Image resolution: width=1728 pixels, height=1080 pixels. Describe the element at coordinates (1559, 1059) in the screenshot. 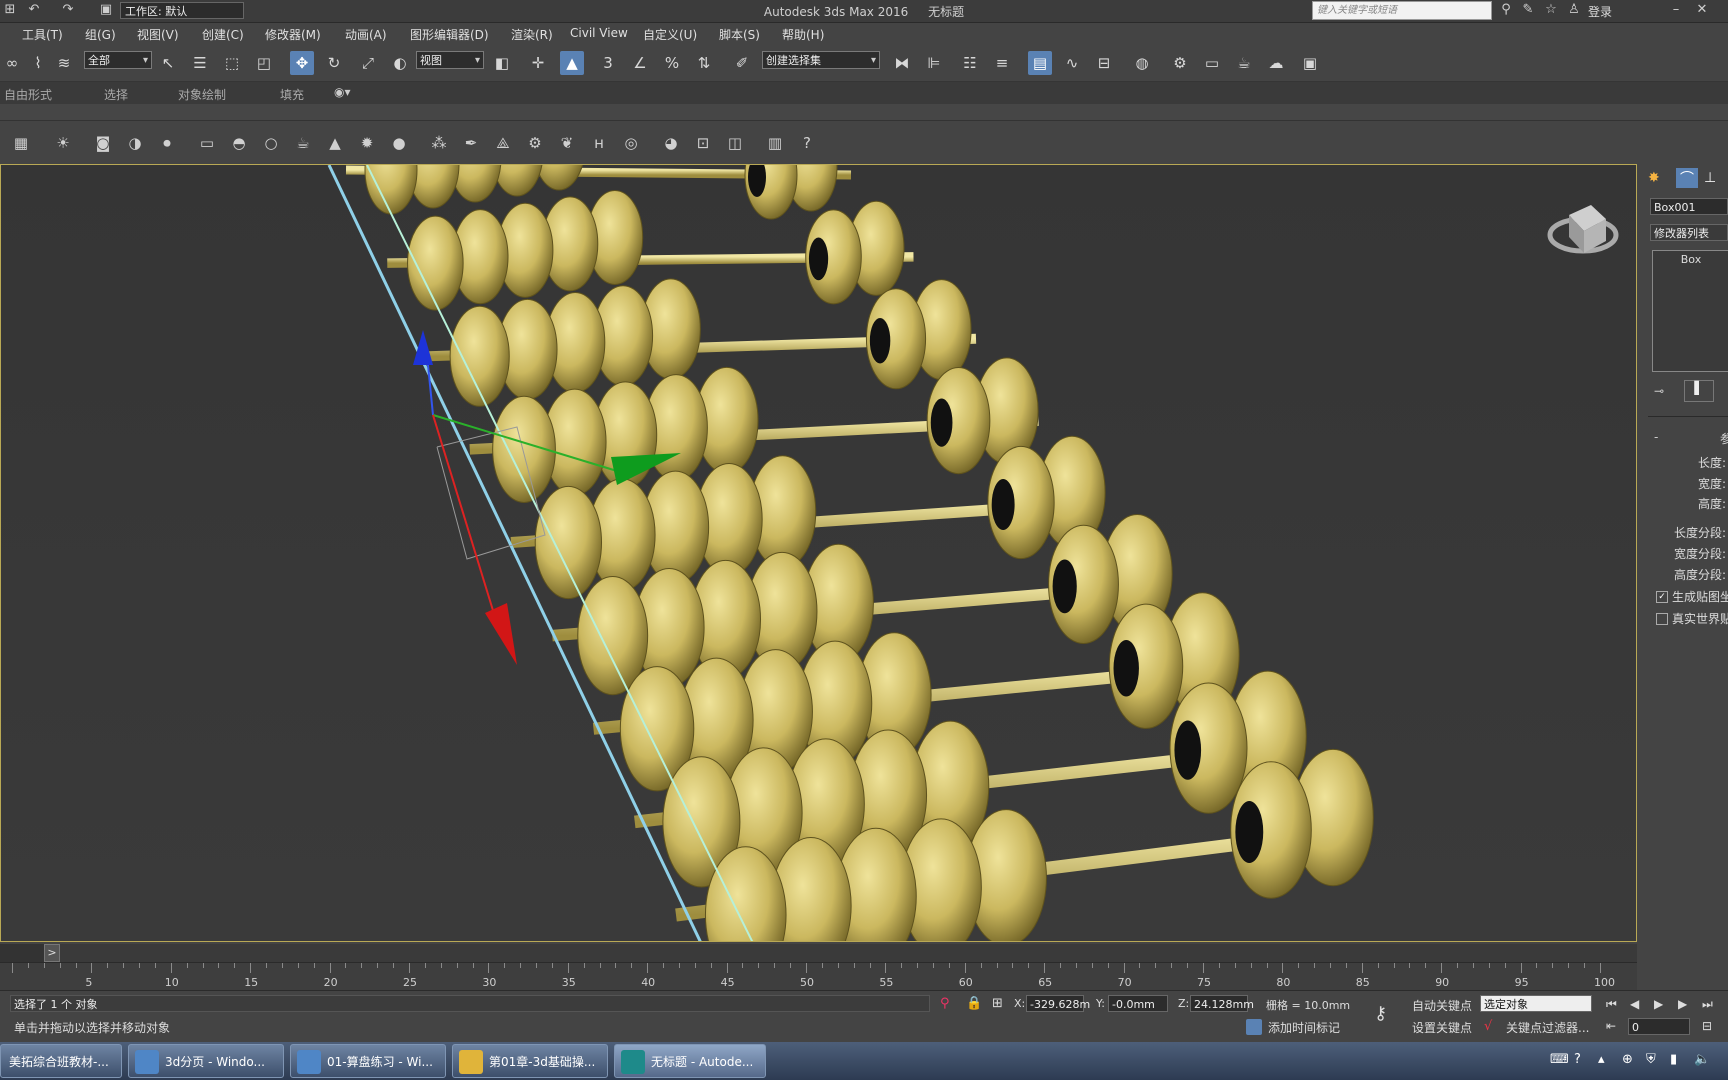

I see `keyboard-tray-icon: ⌨` at that location.